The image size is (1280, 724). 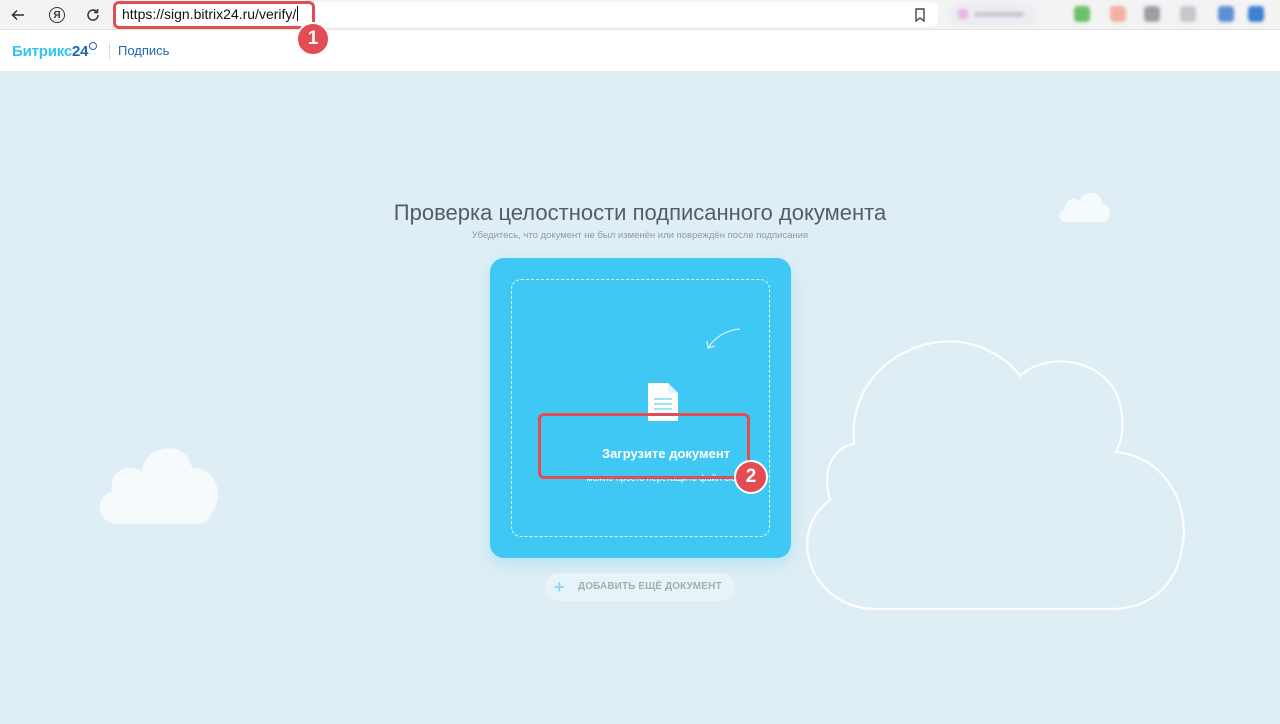 I want to click on logo-number: 24, so click(x=80, y=51).